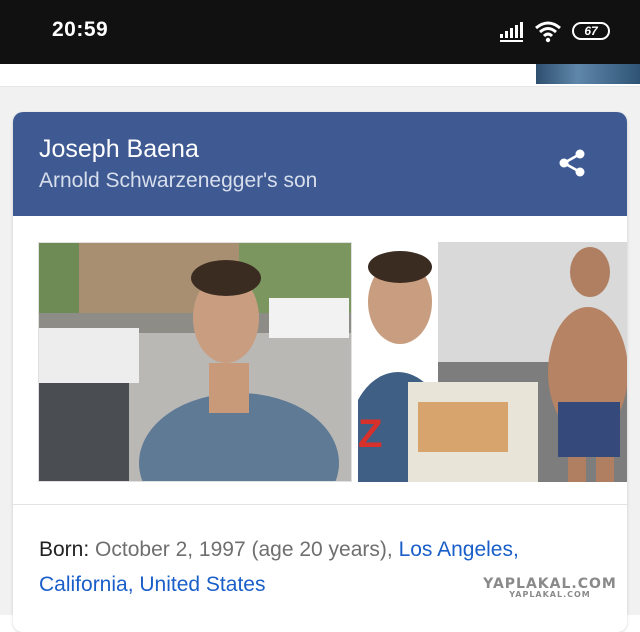 The height and width of the screenshot is (632, 640). What do you see at coordinates (548, 32) in the screenshot?
I see `wifi-icon` at bounding box center [548, 32].